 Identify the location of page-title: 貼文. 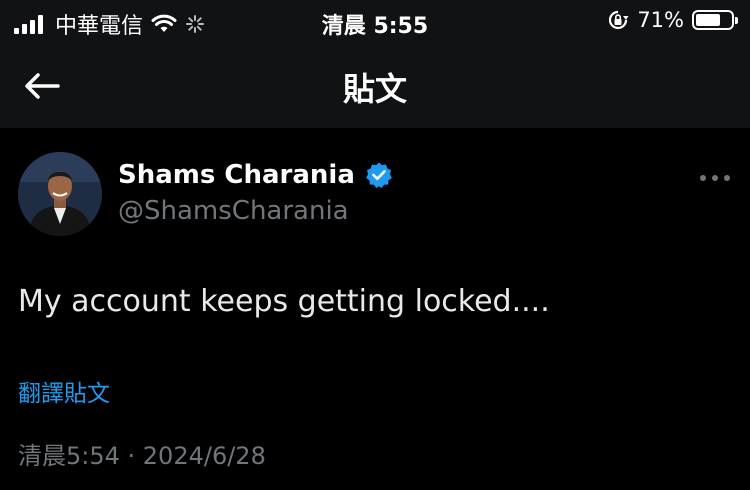
(374, 89).